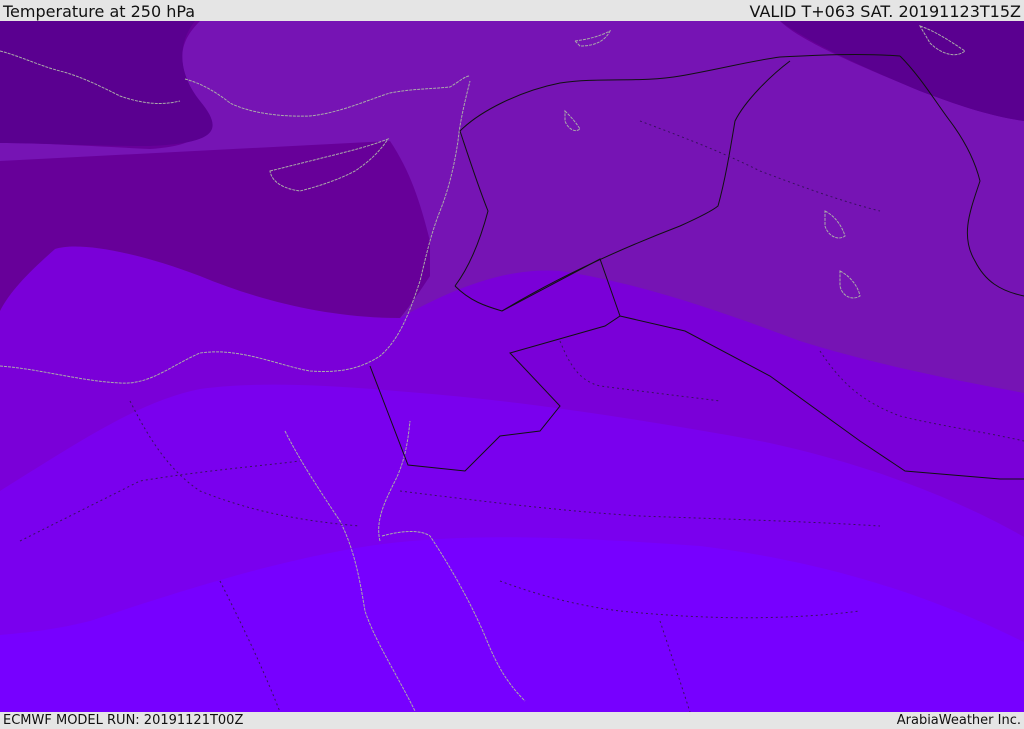  What do you see at coordinates (958, 720) in the screenshot?
I see `credit: ArabiaWeather Inc.` at bounding box center [958, 720].